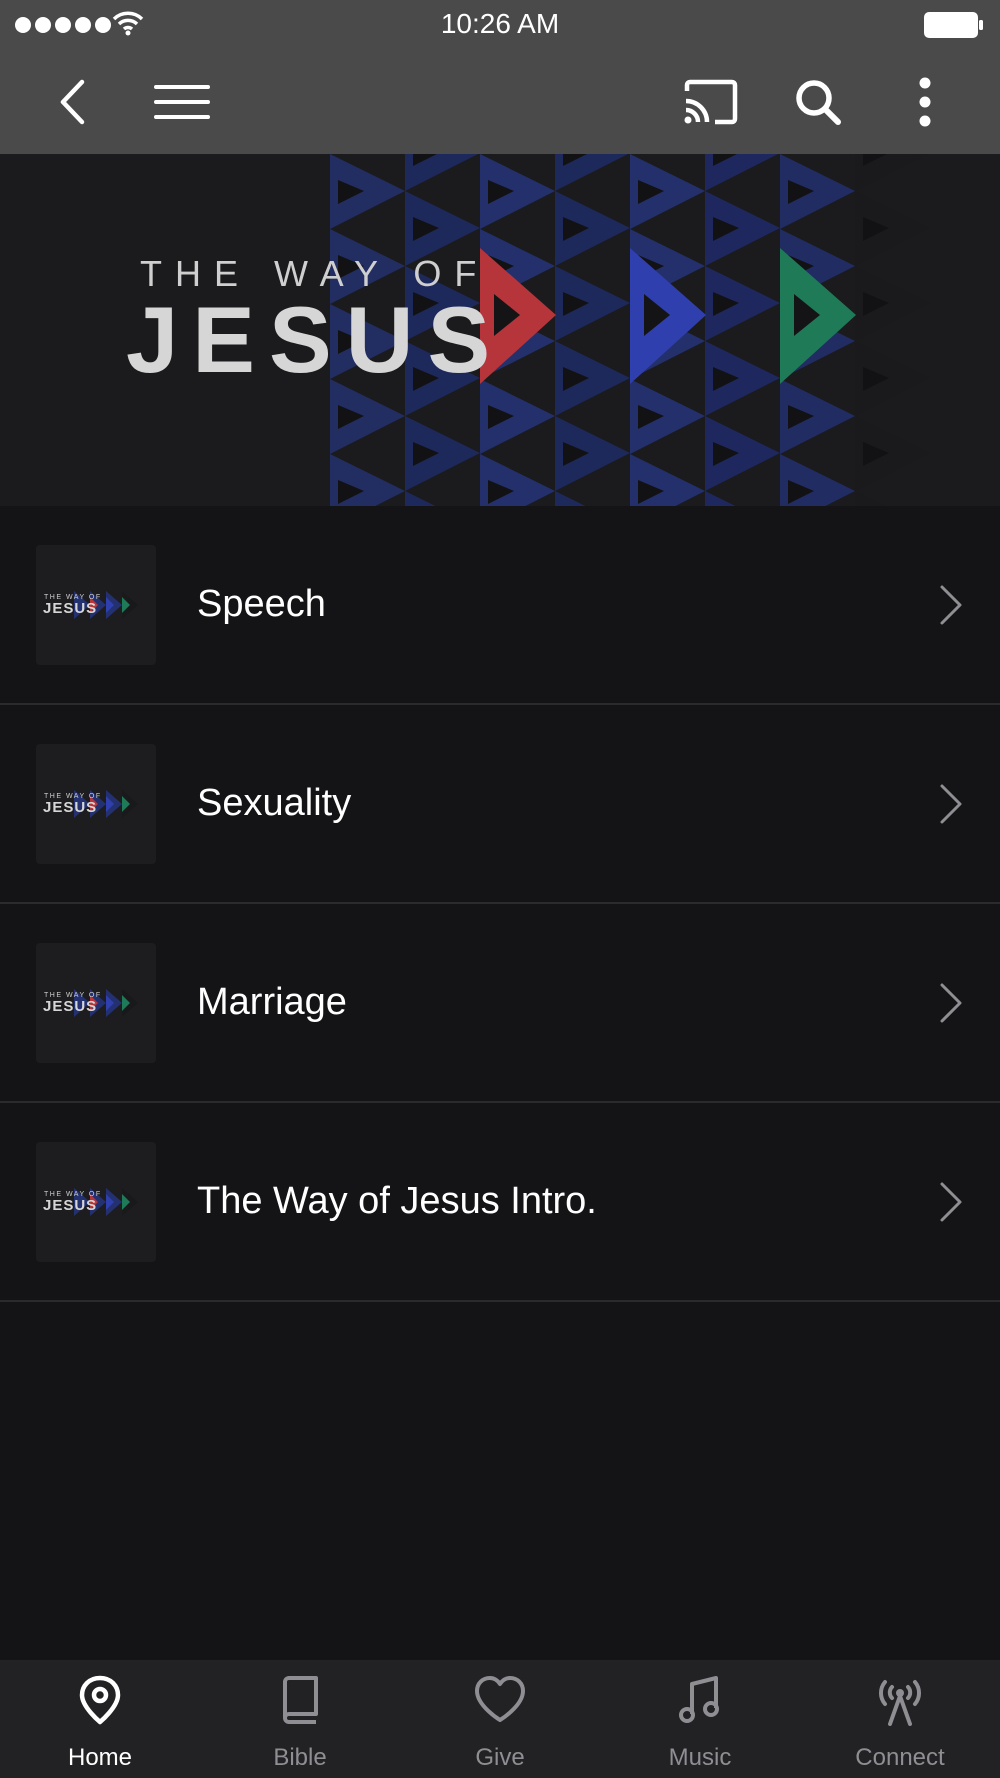  I want to click on tab-label: Home, so click(100, 1757).